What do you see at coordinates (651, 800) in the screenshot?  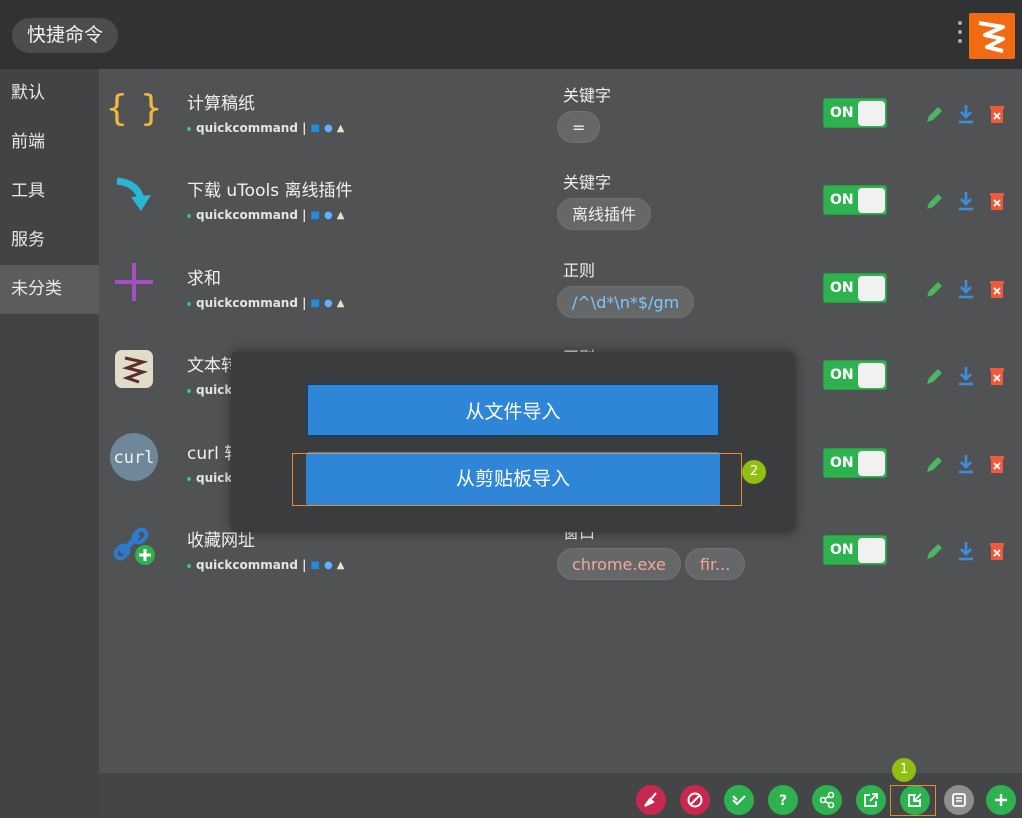 I see `broom-icon` at bounding box center [651, 800].